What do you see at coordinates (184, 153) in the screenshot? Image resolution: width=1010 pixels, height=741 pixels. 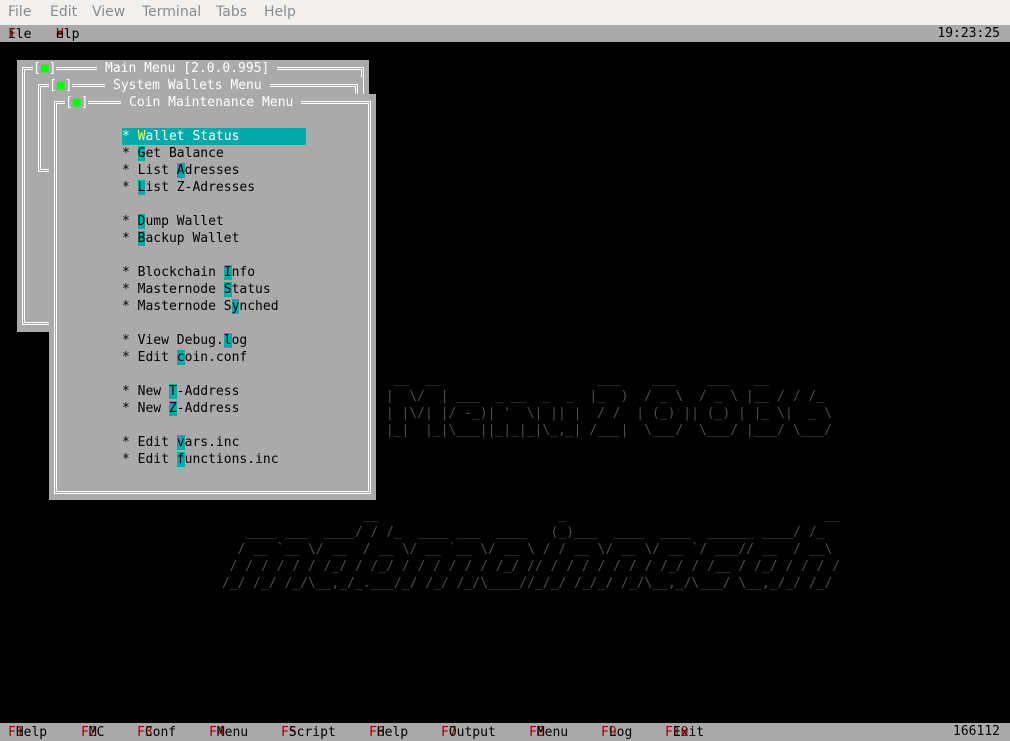 I see `label: et Balance` at bounding box center [184, 153].